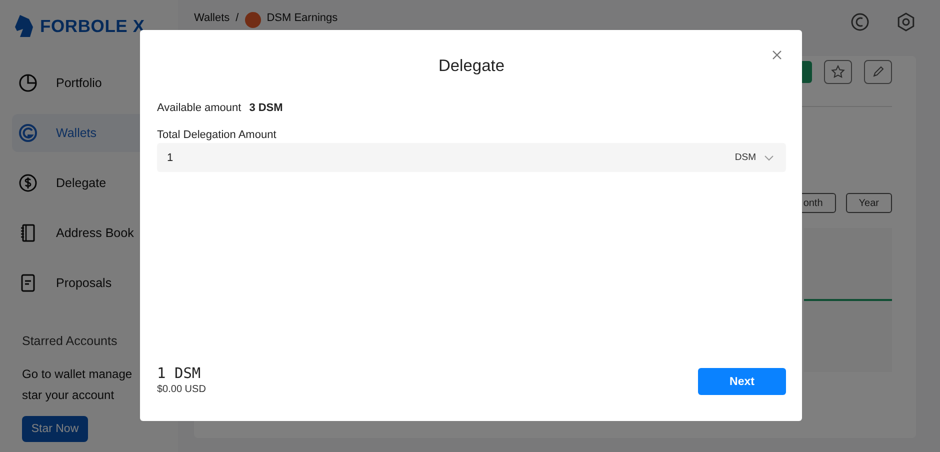 Image resolution: width=940 pixels, height=452 pixels. What do you see at coordinates (89, 233) in the screenshot?
I see `sidebar-item: Address Book` at bounding box center [89, 233].